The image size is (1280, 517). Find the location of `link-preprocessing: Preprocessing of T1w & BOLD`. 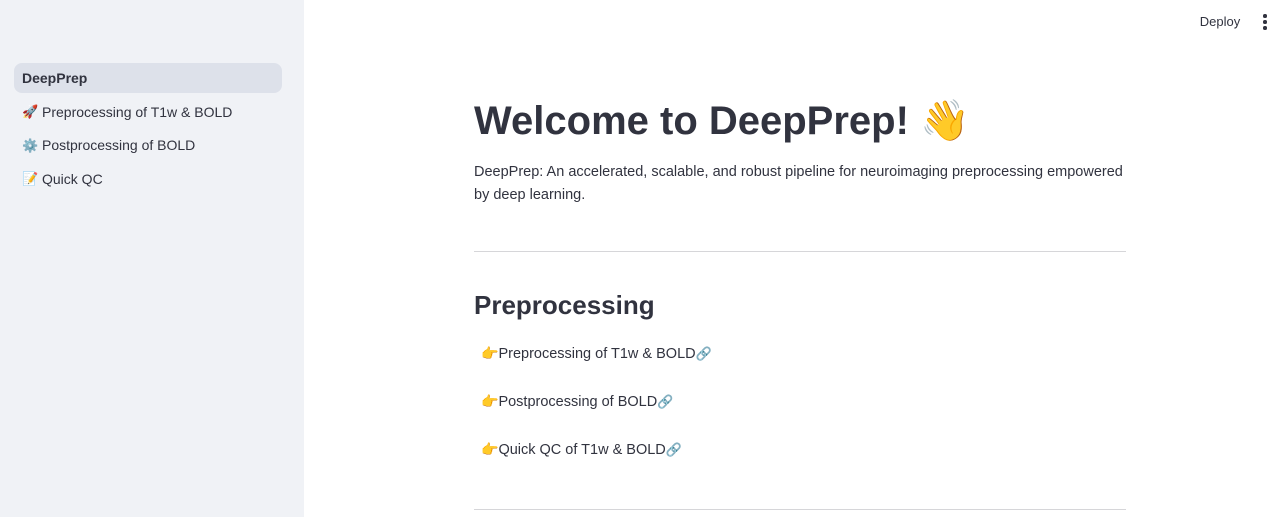

link-preprocessing: Preprocessing of T1w & BOLD is located at coordinates (596, 354).